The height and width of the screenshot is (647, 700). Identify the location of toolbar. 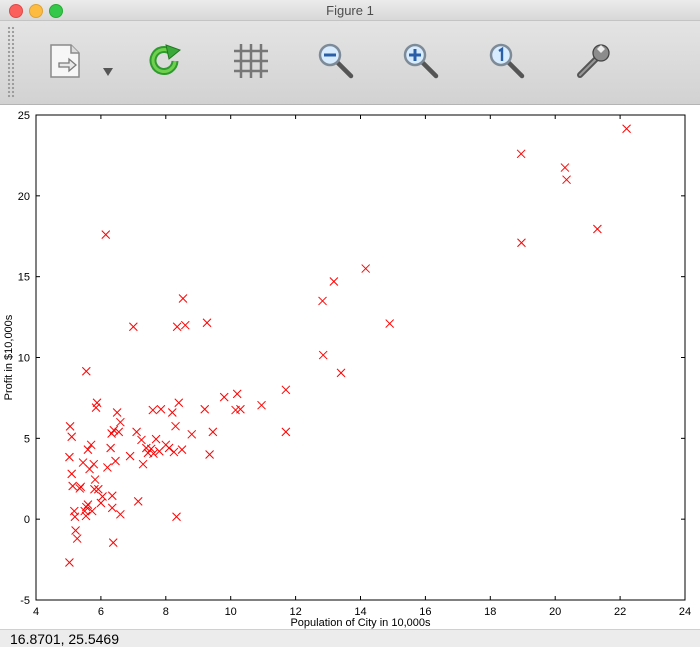
(350, 63).